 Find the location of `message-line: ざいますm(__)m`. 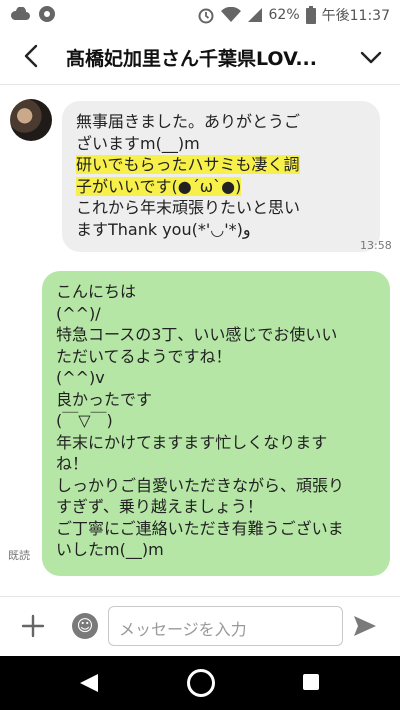

message-line: ざいますm(__)m is located at coordinates (138, 143).